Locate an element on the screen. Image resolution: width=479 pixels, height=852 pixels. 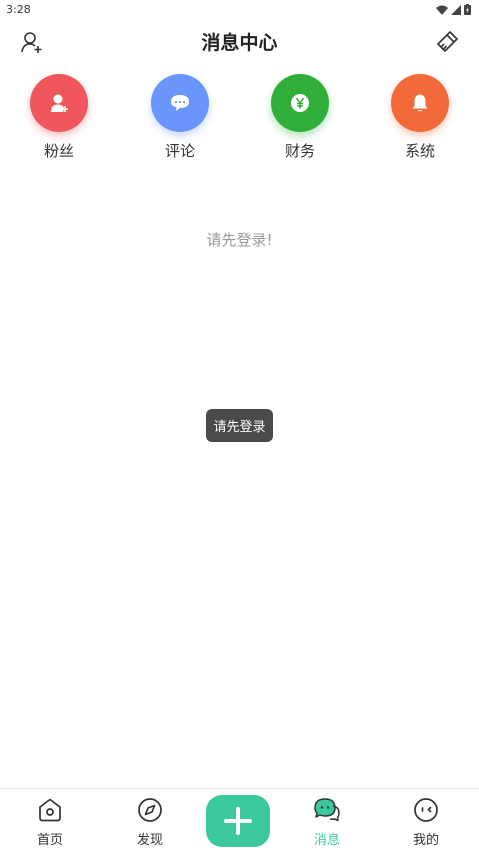
category-system: 系统 is located at coordinates (420, 117).